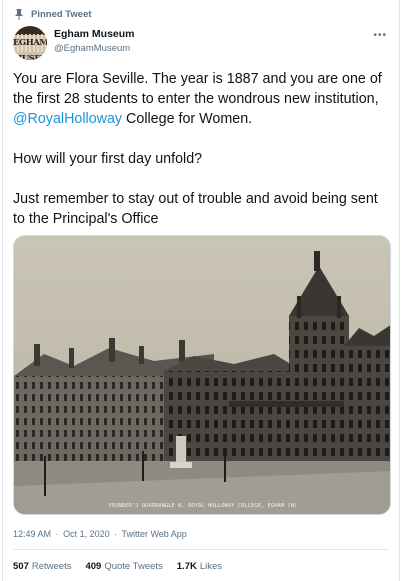  What do you see at coordinates (86, 534) in the screenshot?
I see `tweet-date: Oct 1, 2020` at bounding box center [86, 534].